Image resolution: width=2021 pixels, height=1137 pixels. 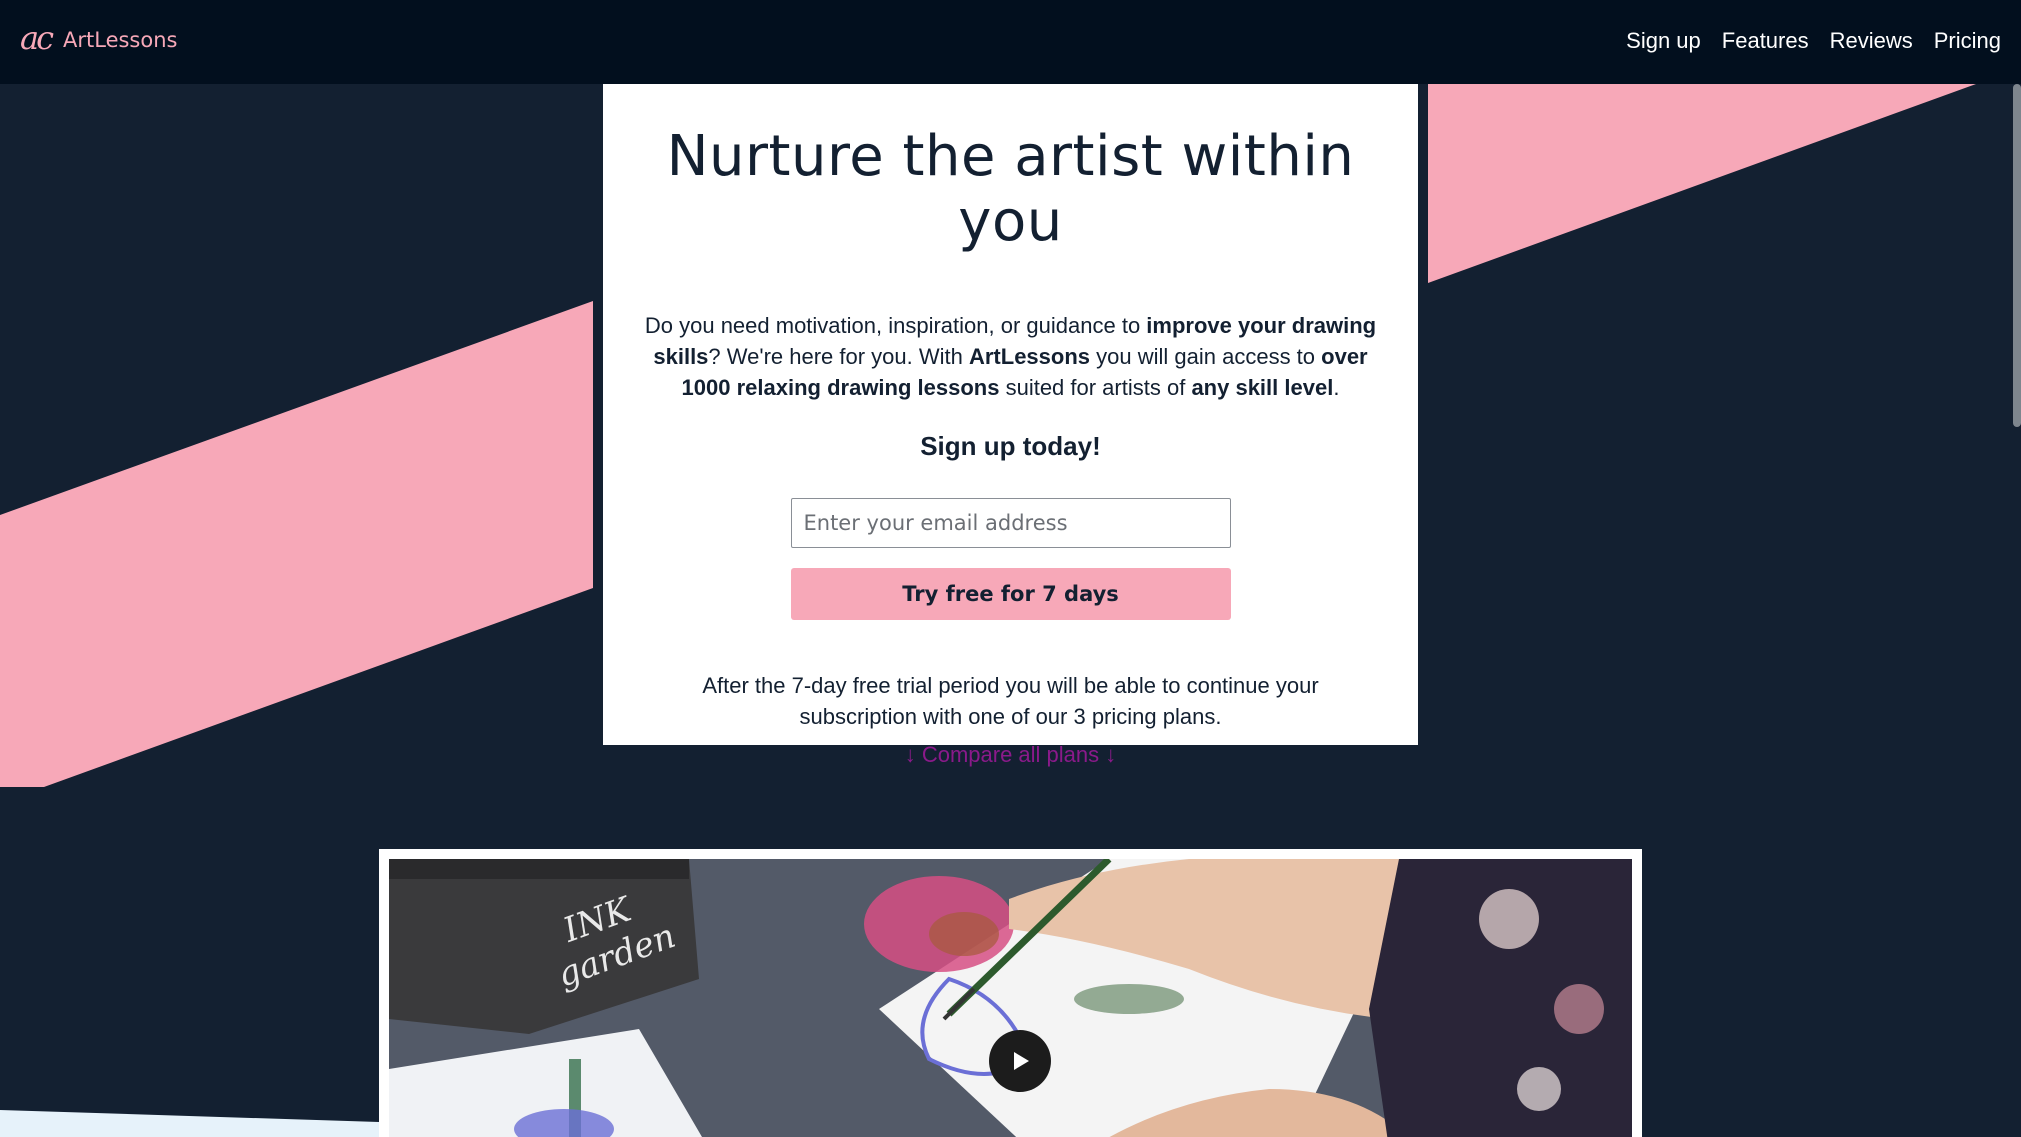 What do you see at coordinates (1010, 523) in the screenshot?
I see `email-input` at bounding box center [1010, 523].